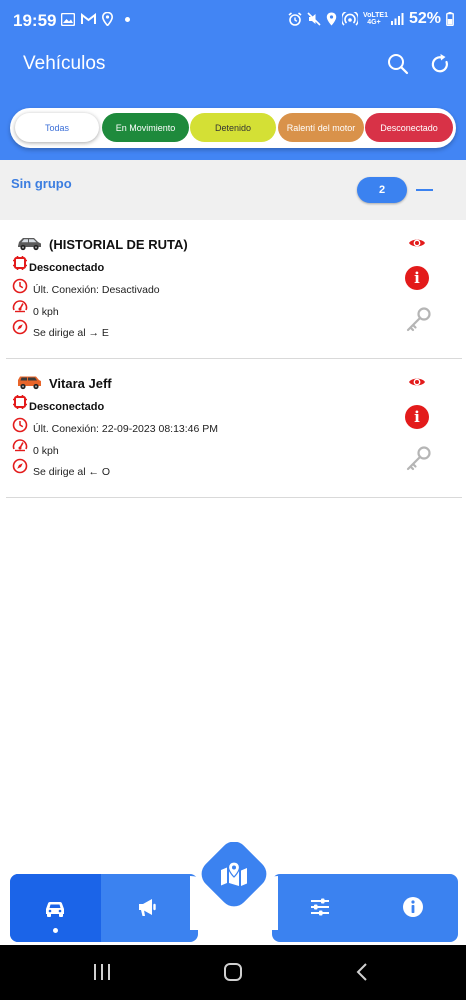 The width and height of the screenshot is (466, 1000). I want to click on signal-icon, so click(397, 19).